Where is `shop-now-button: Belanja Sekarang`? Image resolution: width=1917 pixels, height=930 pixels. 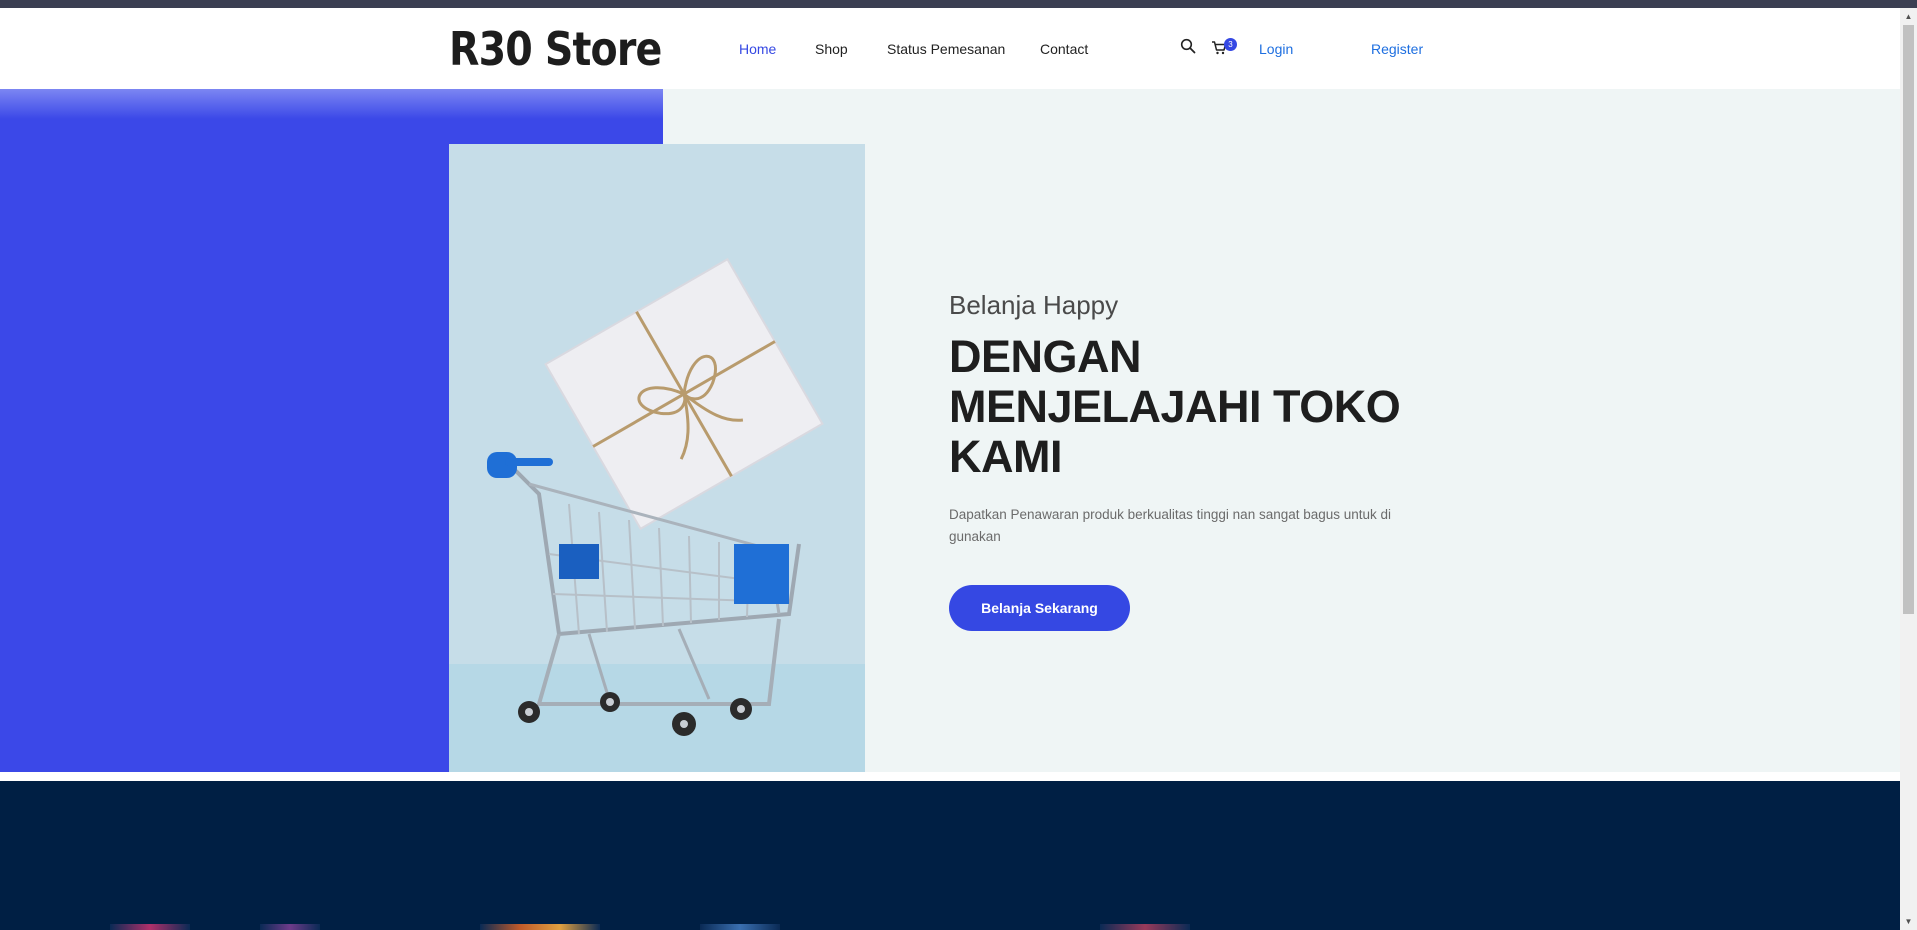
shop-now-button: Belanja Sekarang is located at coordinates (1039, 608).